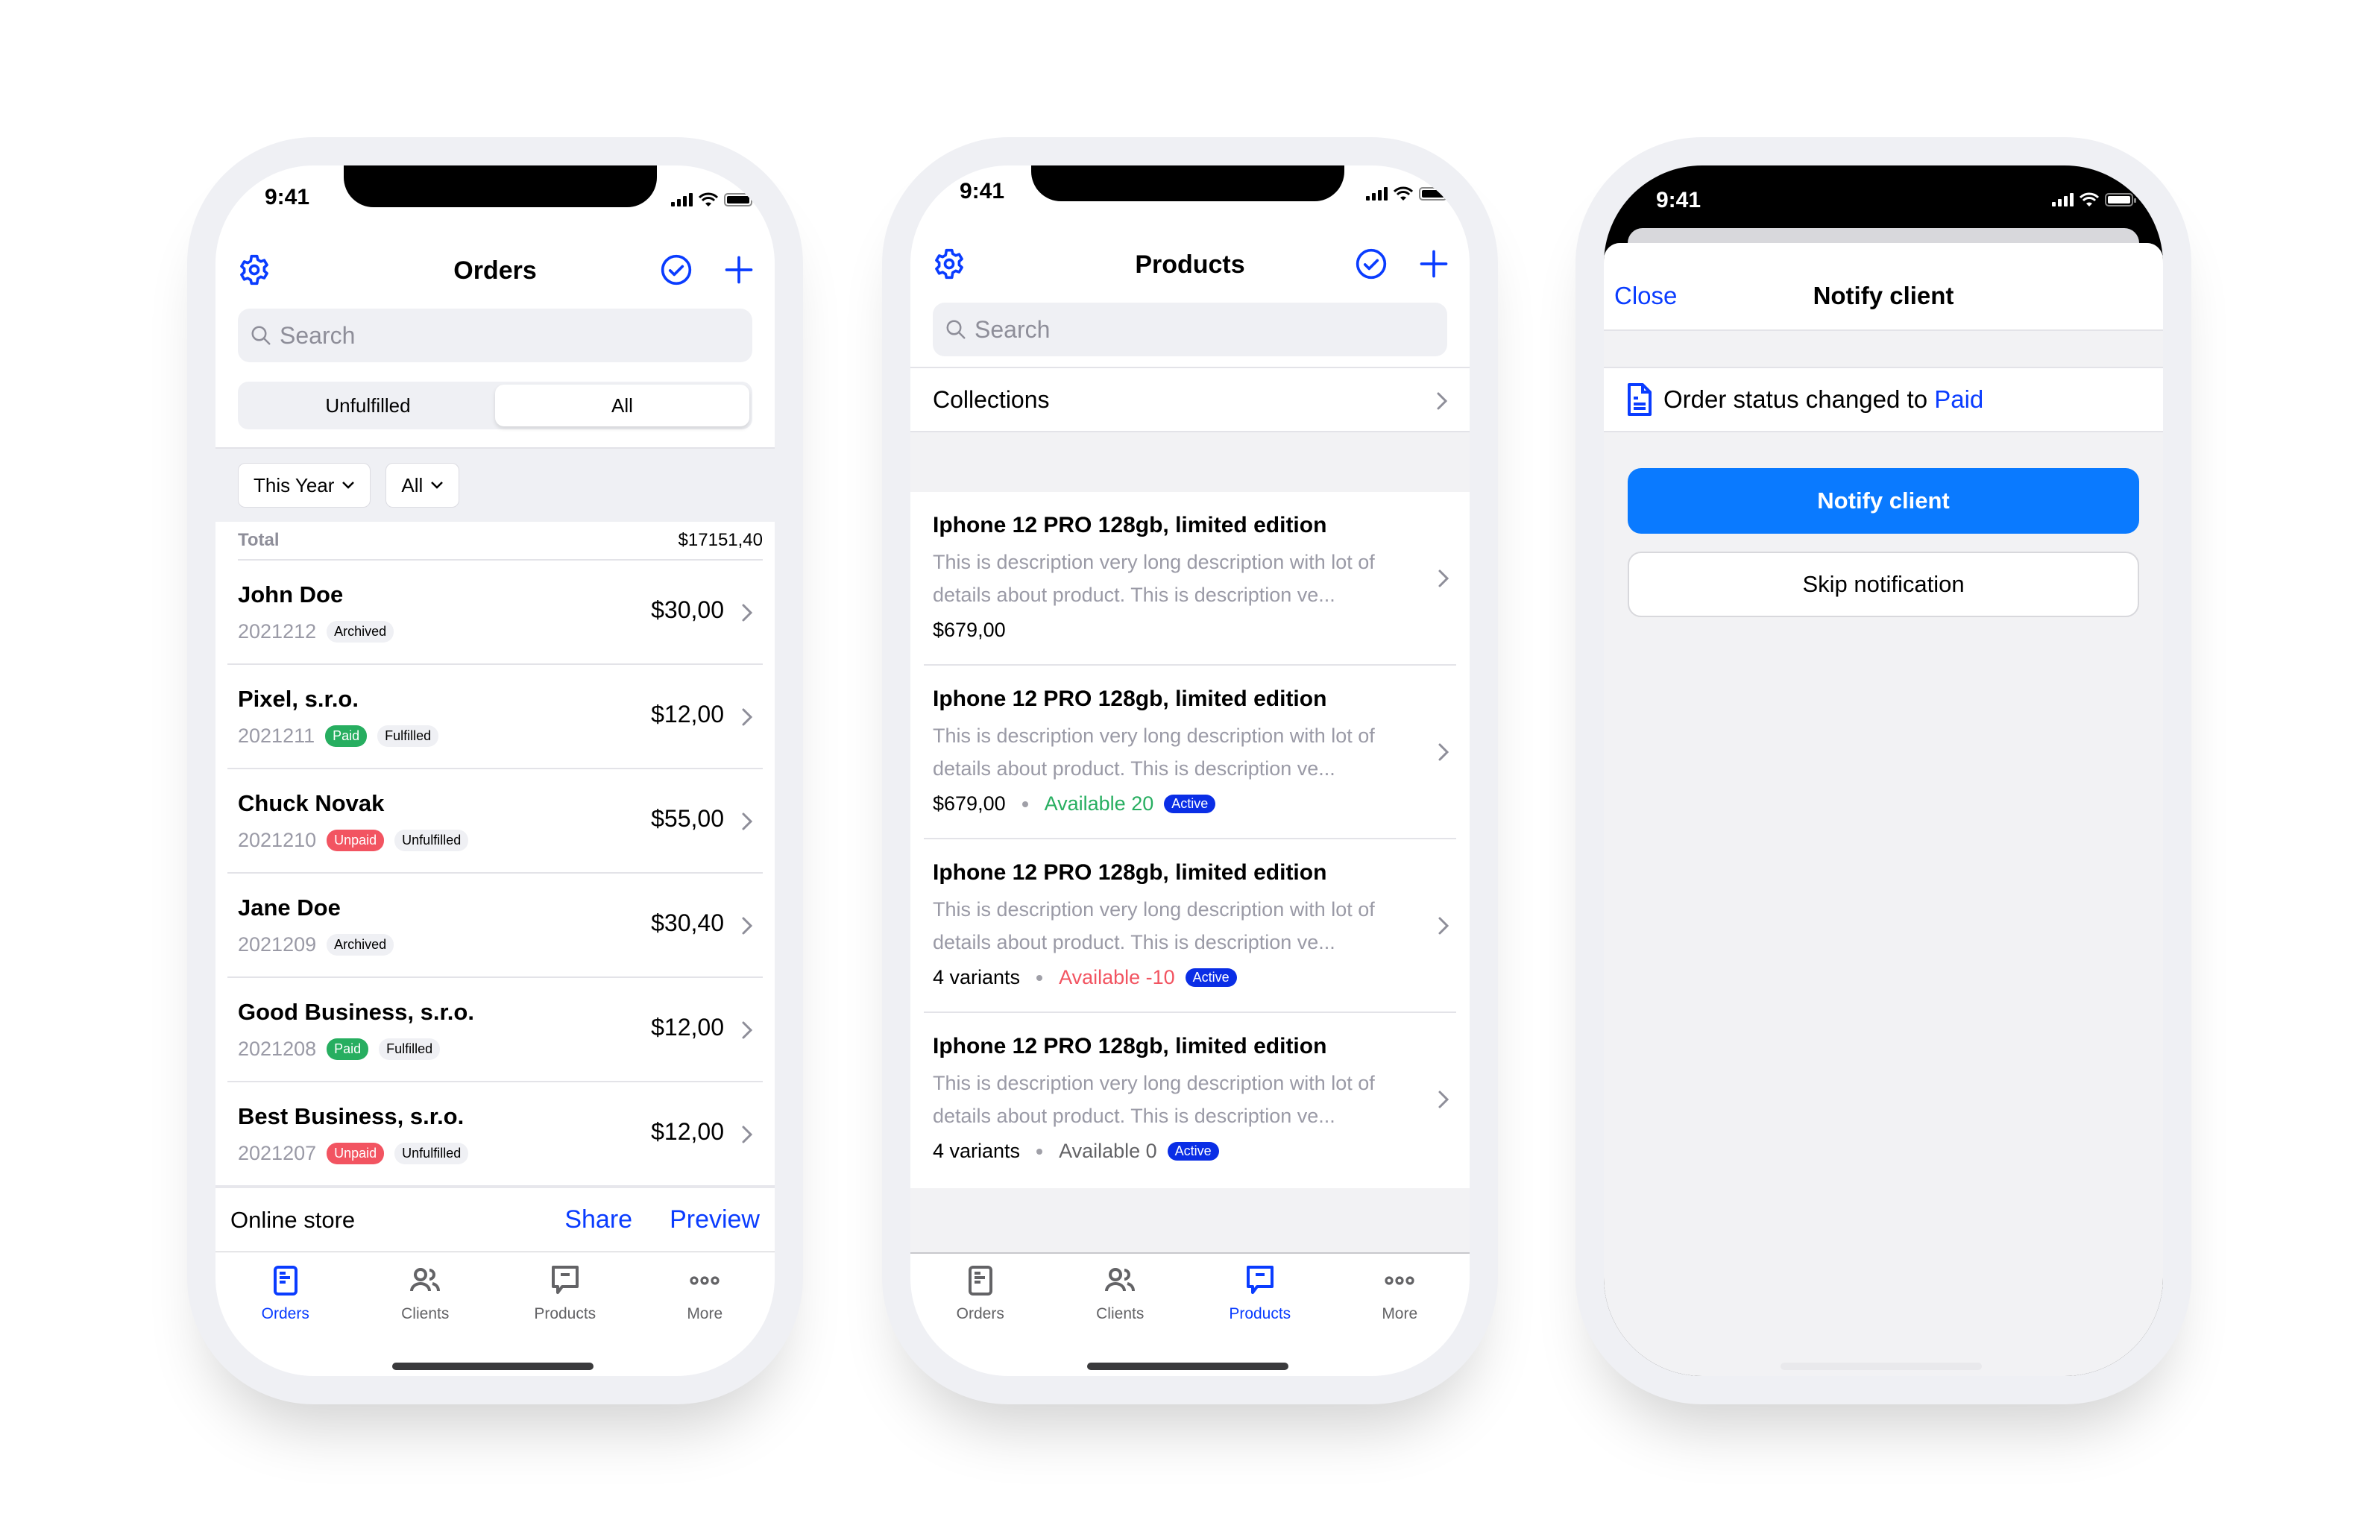 The height and width of the screenshot is (1540, 2380). I want to click on status-value: Paid, so click(1959, 399).